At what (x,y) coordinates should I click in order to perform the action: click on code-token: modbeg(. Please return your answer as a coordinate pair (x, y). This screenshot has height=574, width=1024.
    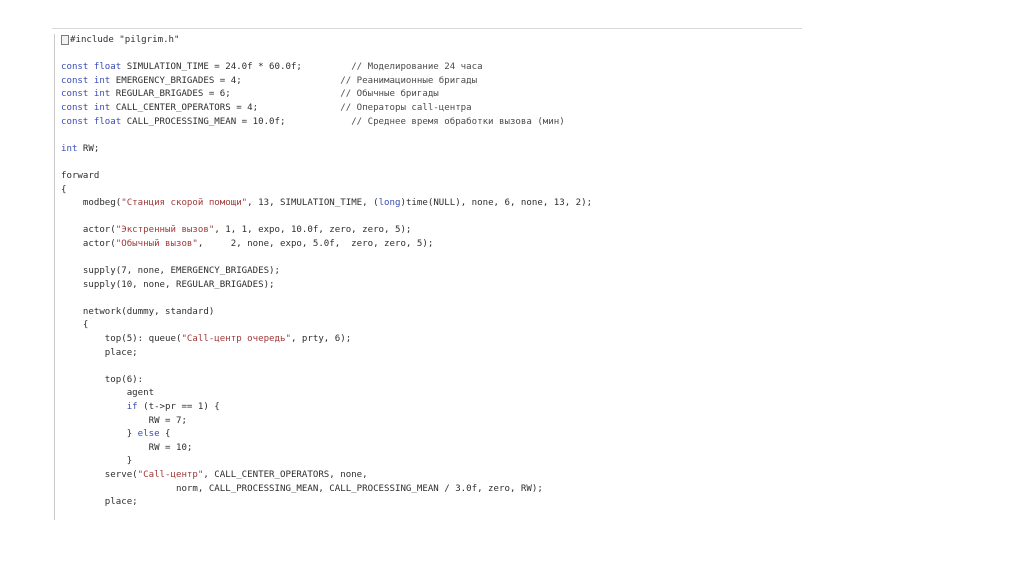
    Looking at the image, I should click on (91, 203).